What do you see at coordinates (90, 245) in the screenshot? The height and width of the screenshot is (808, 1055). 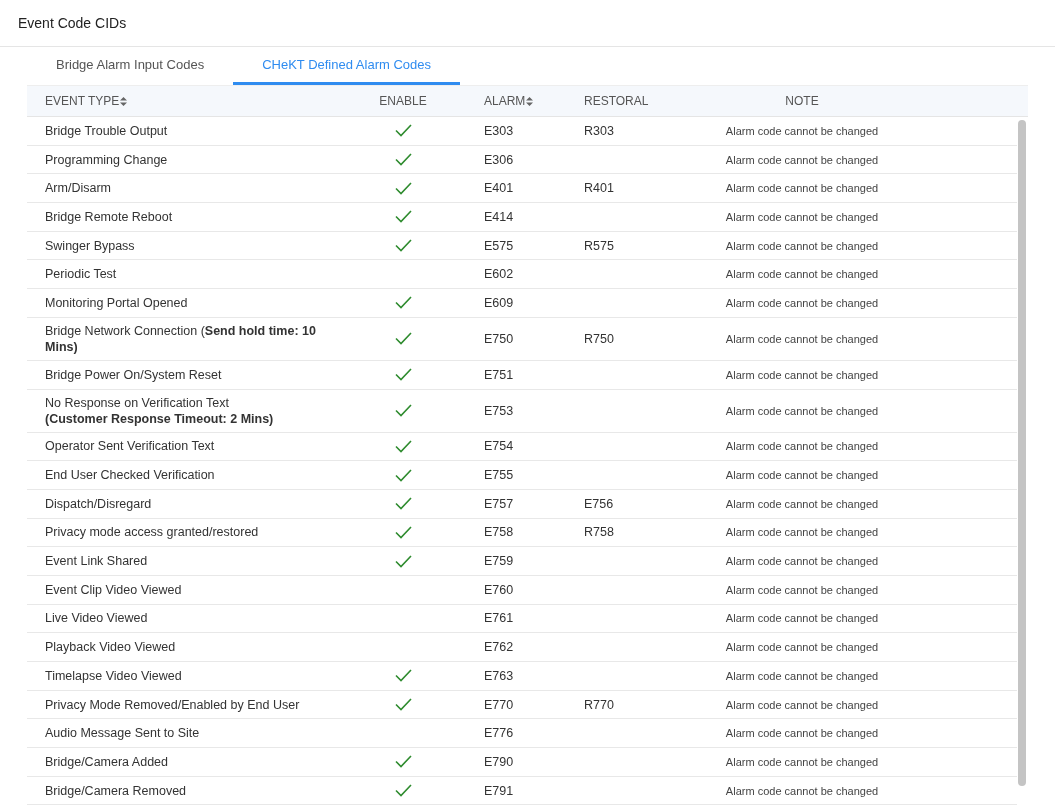 I see `event-type-cell-text: Swinger Bypass` at bounding box center [90, 245].